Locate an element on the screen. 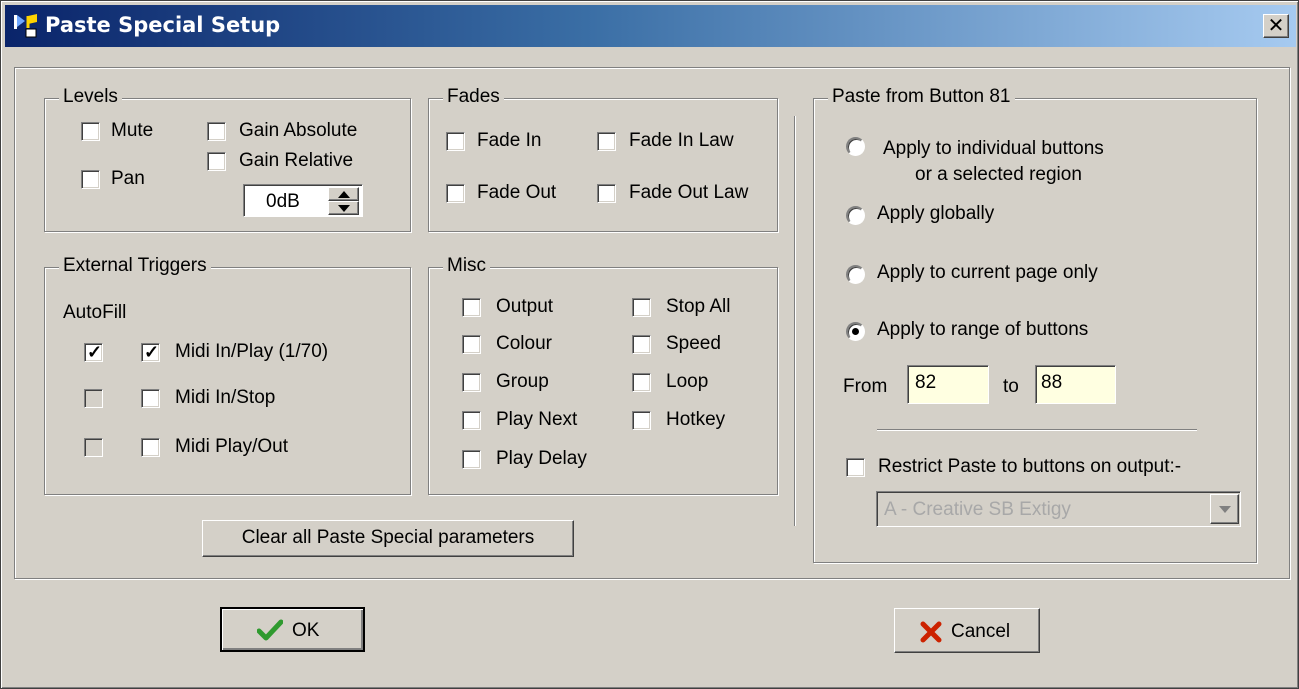 The height and width of the screenshot is (689, 1299). fade-out-checkbox is located at coordinates (455, 193).